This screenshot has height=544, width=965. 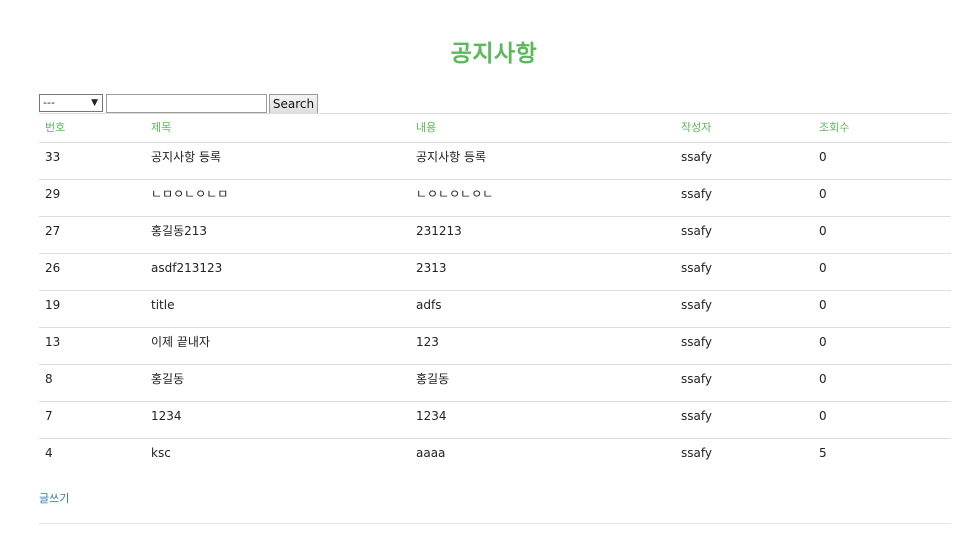 I want to click on cell-views: 5, so click(x=823, y=453).